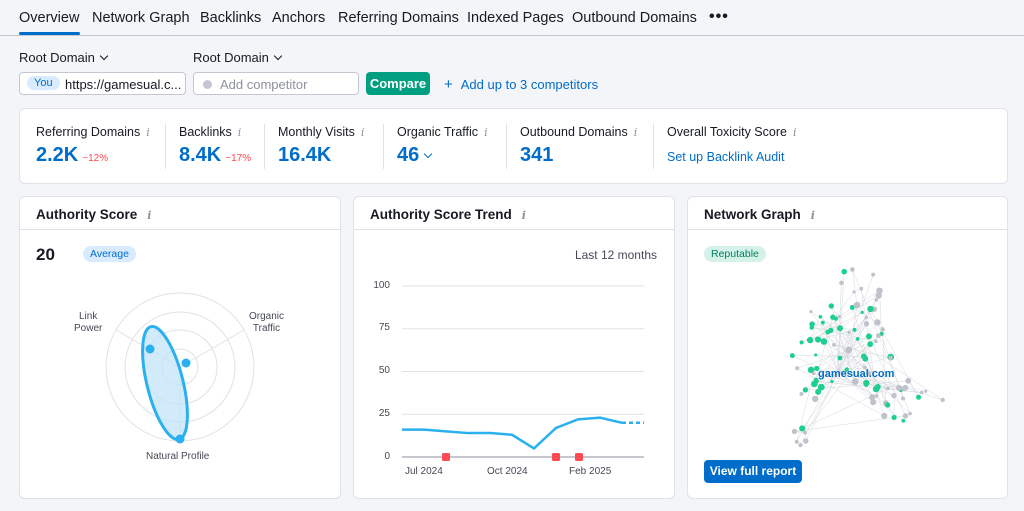 Image resolution: width=1024 pixels, height=511 pixels. Describe the element at coordinates (408, 155) in the screenshot. I see `stat-value: 46` at that location.